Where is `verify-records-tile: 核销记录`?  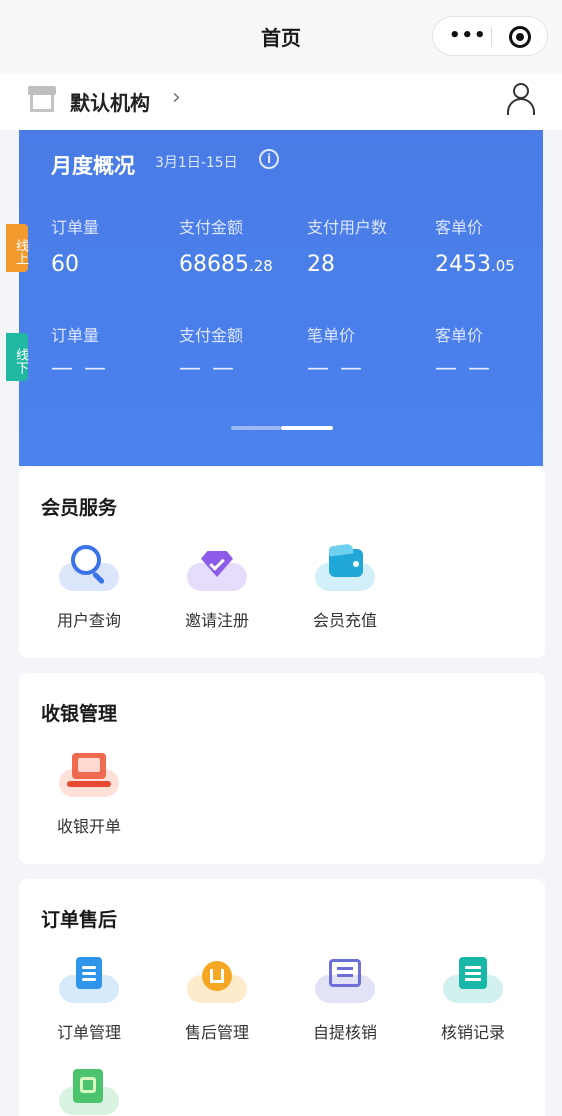 verify-records-tile: 核销记录 is located at coordinates (473, 1000).